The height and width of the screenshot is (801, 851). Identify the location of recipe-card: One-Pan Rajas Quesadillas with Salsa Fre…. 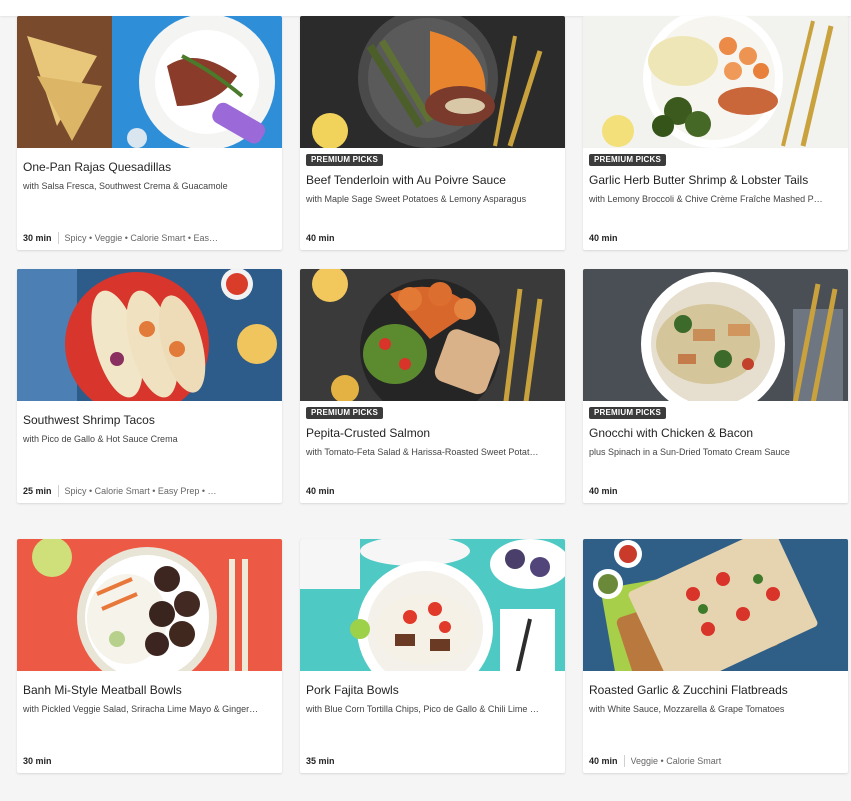
(149, 133).